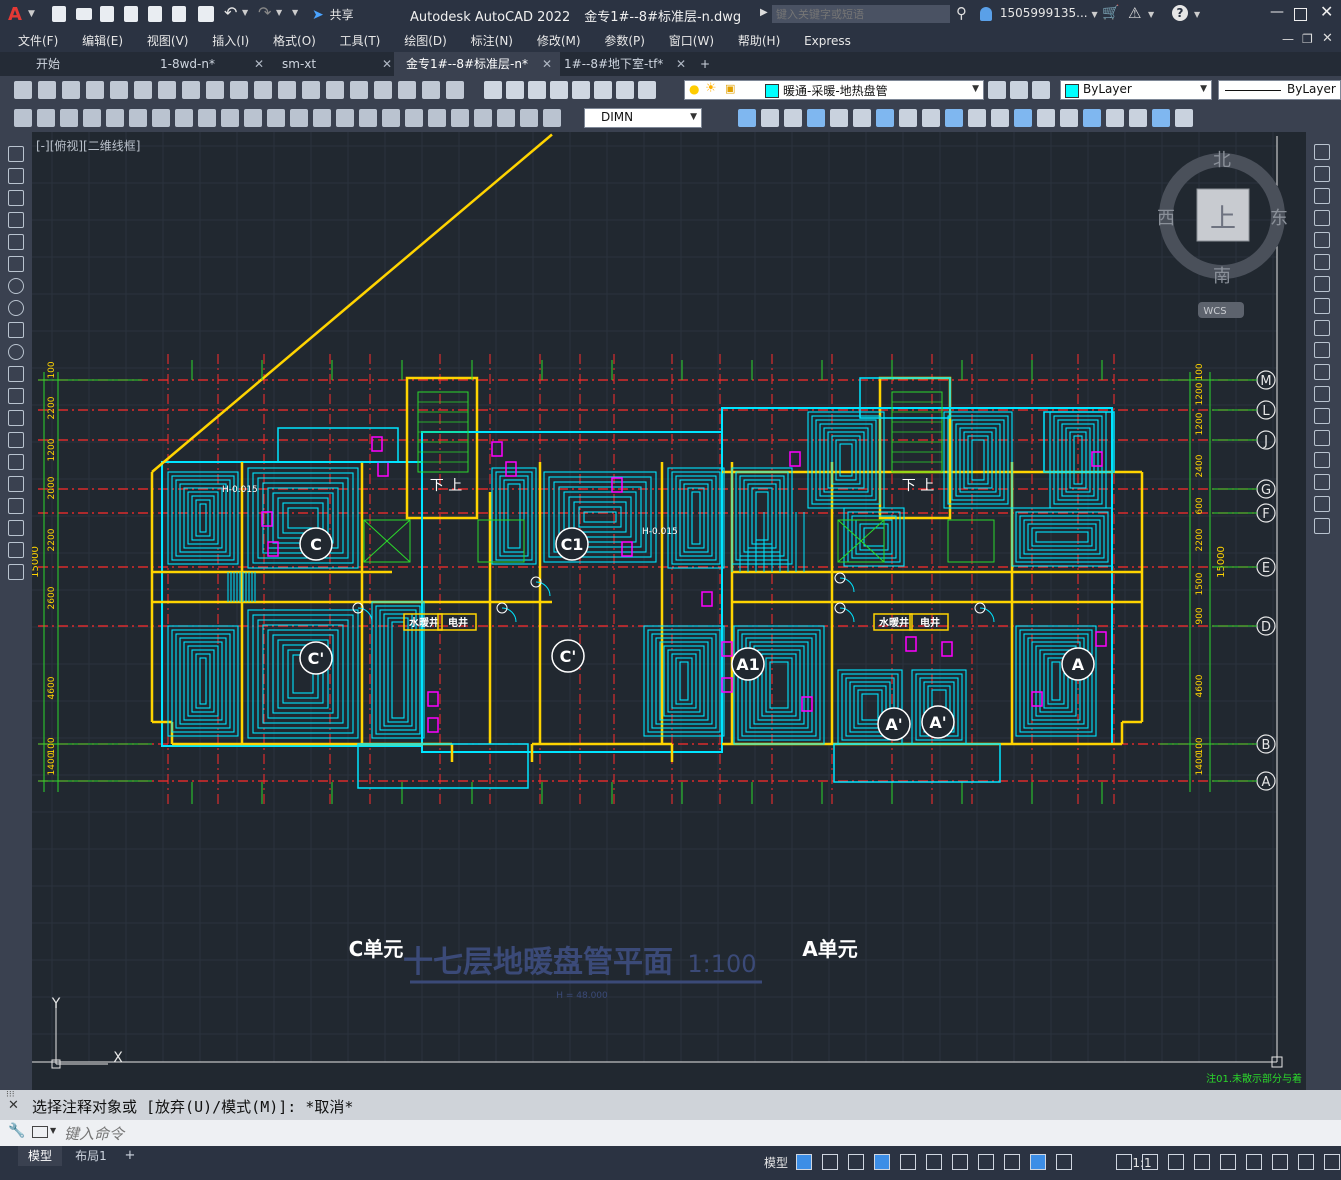 This screenshot has width=1341, height=1180. I want to click on rotate-icon, so click(1322, 284).